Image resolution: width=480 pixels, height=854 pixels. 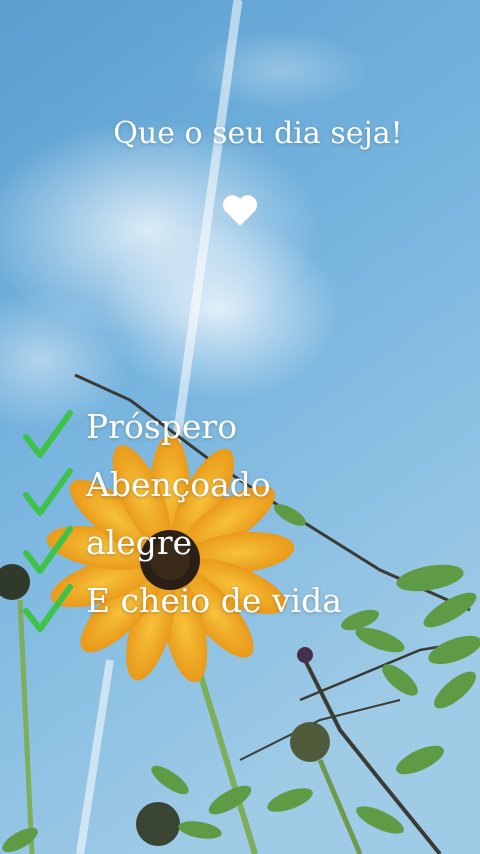 I want to click on wish-label: Abençoado, so click(x=178, y=484).